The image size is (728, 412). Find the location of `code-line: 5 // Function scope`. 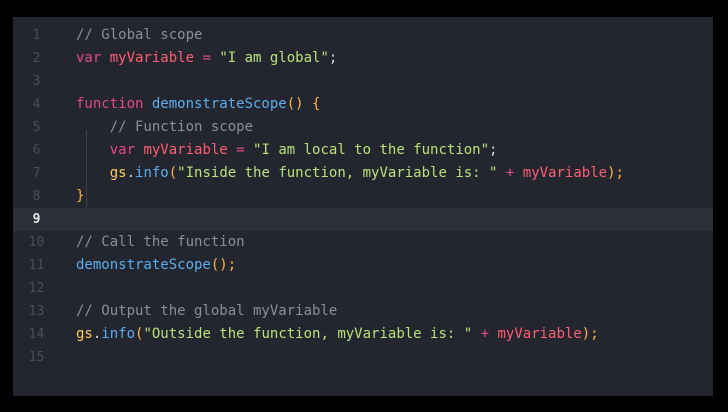

code-line: 5 // Function scope is located at coordinates (363, 127).